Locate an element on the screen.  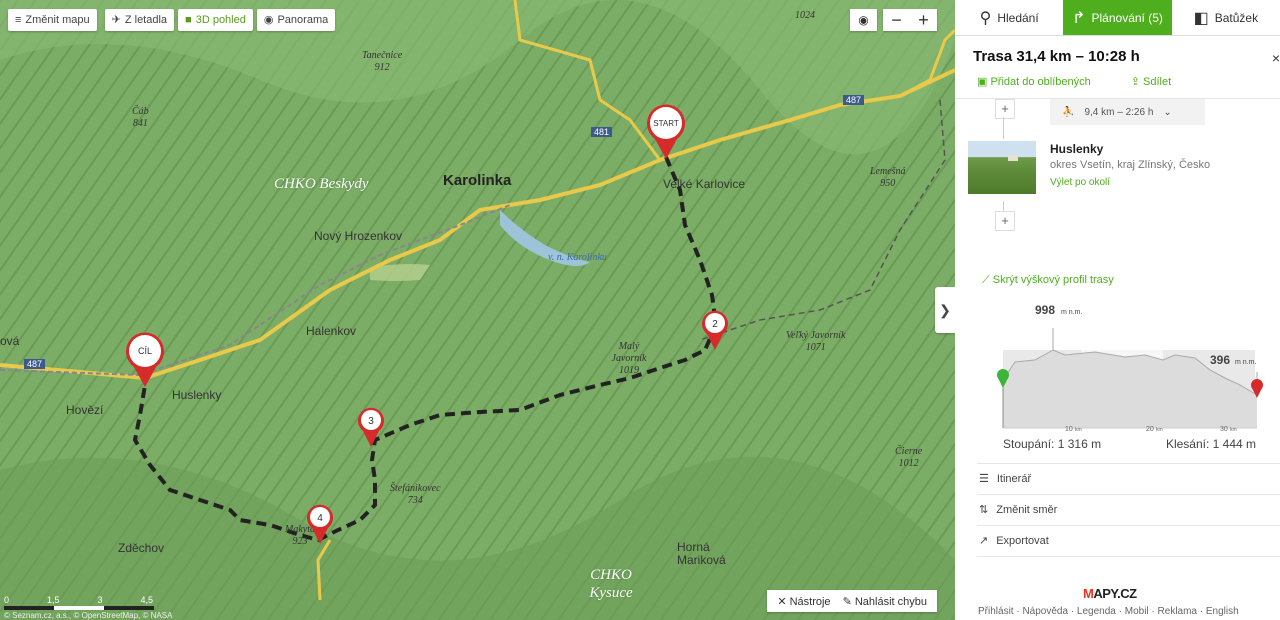
zoom-controls: ◉ − + is located at coordinates (893, 20).